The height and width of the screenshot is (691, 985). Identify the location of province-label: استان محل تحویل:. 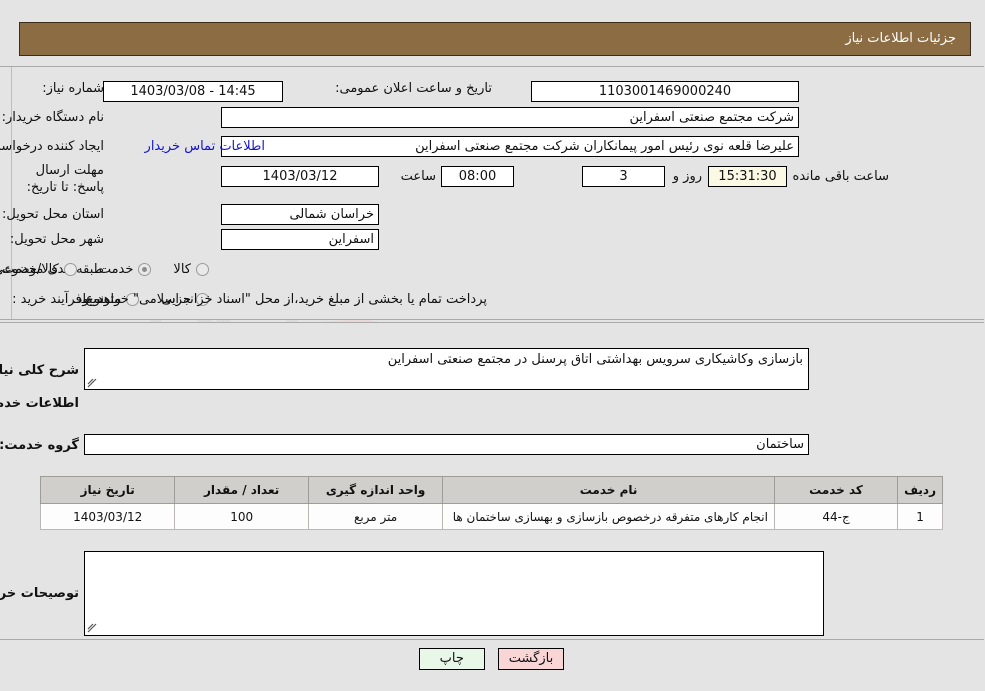
(54, 214).